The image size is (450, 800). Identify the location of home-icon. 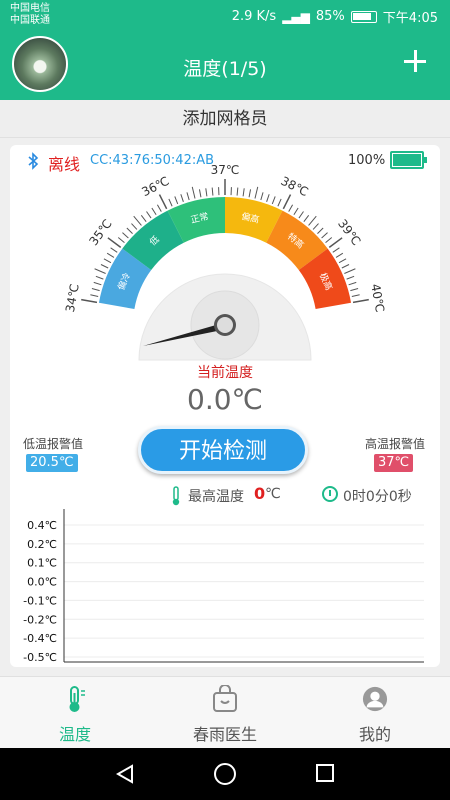
(225, 774).